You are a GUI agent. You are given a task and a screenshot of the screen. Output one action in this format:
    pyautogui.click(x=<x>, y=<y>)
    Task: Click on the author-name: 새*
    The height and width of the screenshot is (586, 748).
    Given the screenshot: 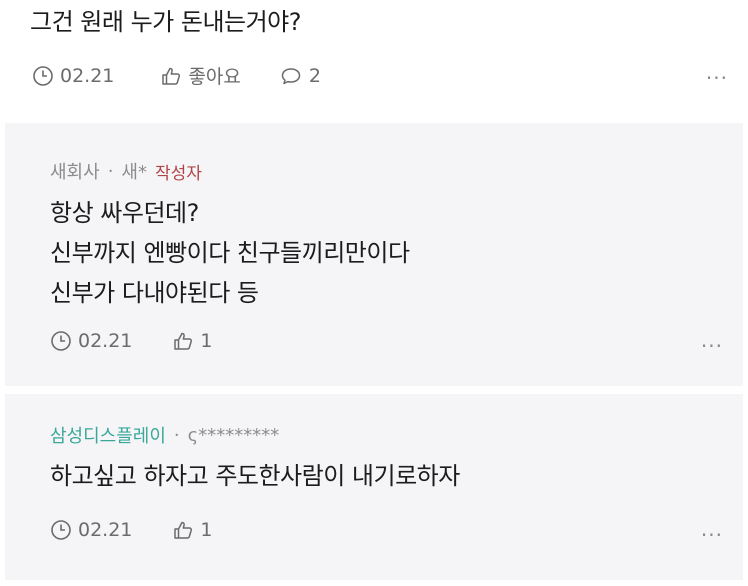 What is the action you would take?
    pyautogui.click(x=134, y=172)
    